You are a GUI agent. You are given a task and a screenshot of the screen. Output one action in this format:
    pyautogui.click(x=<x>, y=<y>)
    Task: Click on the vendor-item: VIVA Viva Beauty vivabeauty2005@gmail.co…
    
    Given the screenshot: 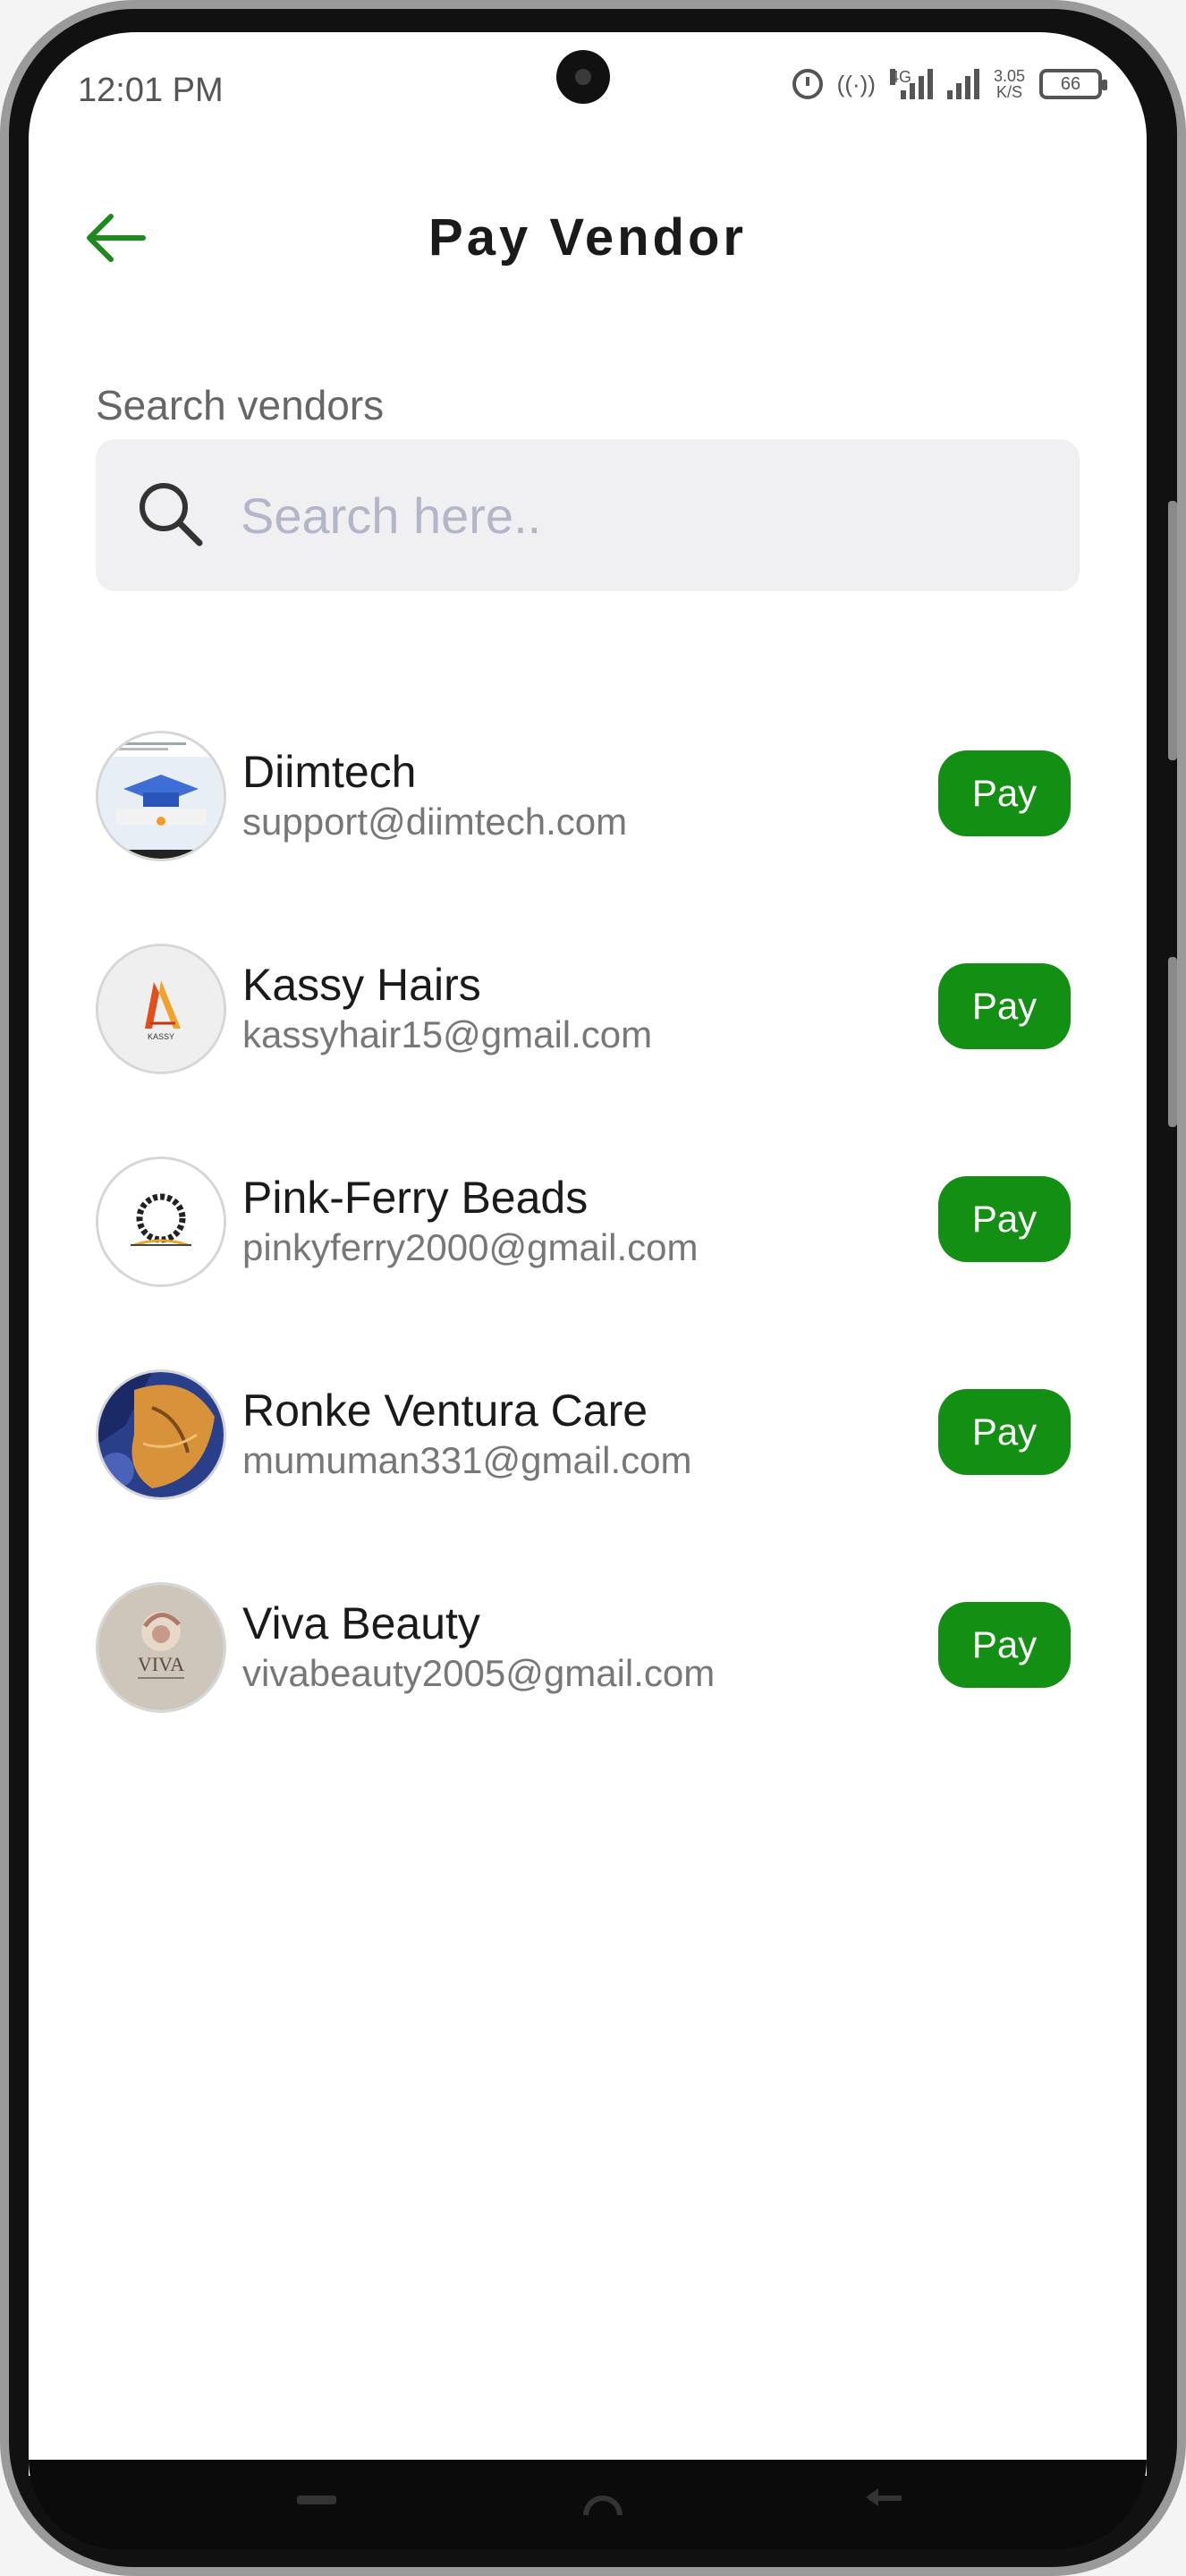 What is the action you would take?
    pyautogui.click(x=588, y=1647)
    